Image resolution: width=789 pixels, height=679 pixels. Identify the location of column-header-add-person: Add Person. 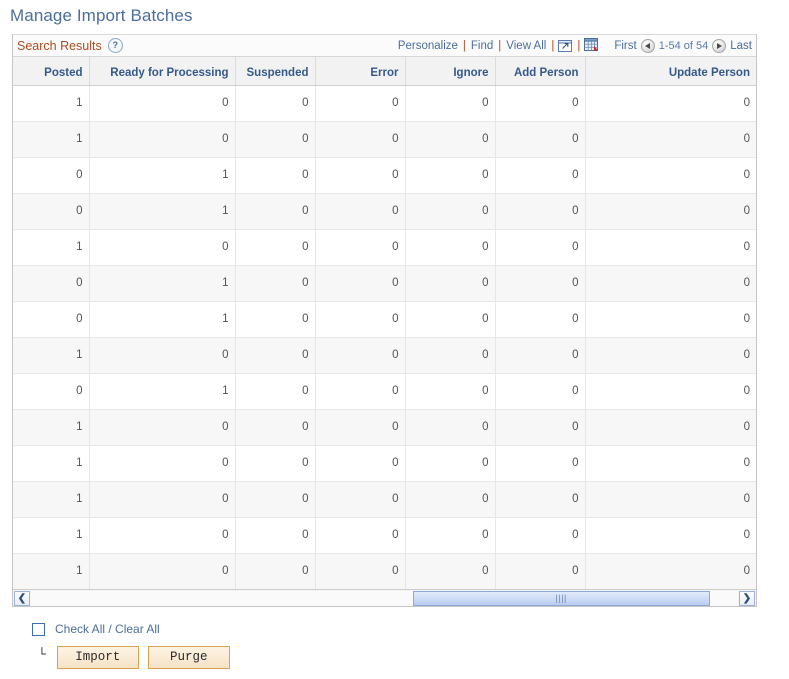
(540, 71).